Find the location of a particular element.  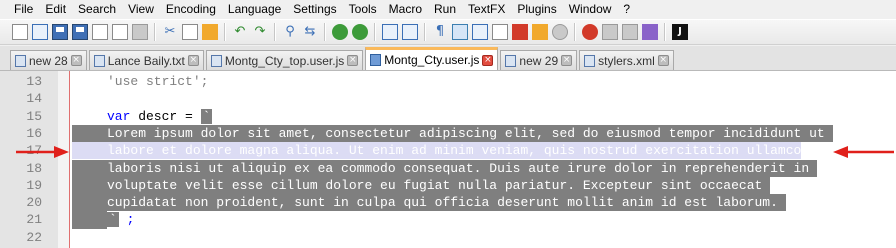

code-token: ; is located at coordinates (126, 220).